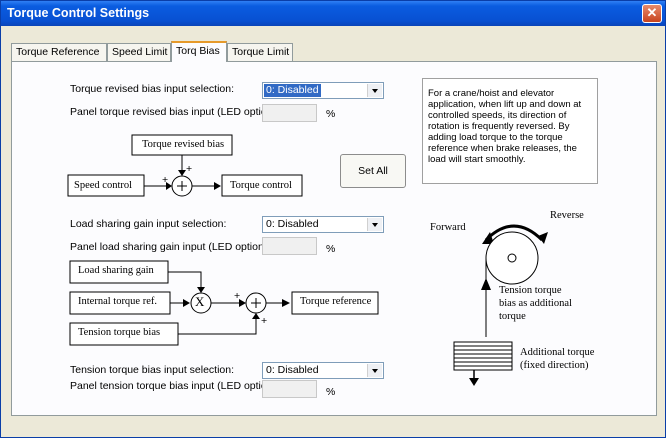 Image resolution: width=666 pixels, height=438 pixels. I want to click on torque-control-text: Torque control, so click(261, 185).